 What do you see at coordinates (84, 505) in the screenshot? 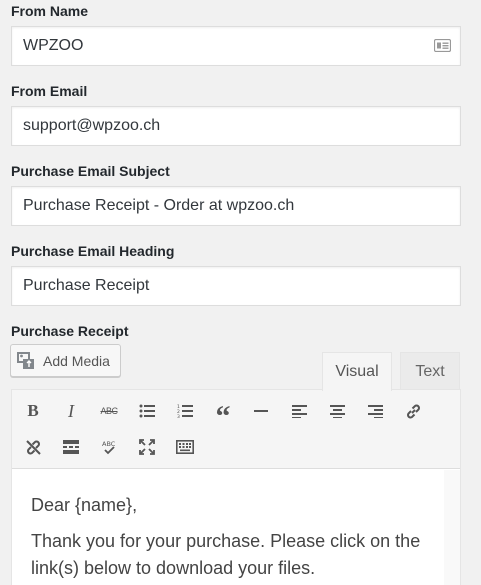
I see `content-greeting: Dear {name},` at bounding box center [84, 505].